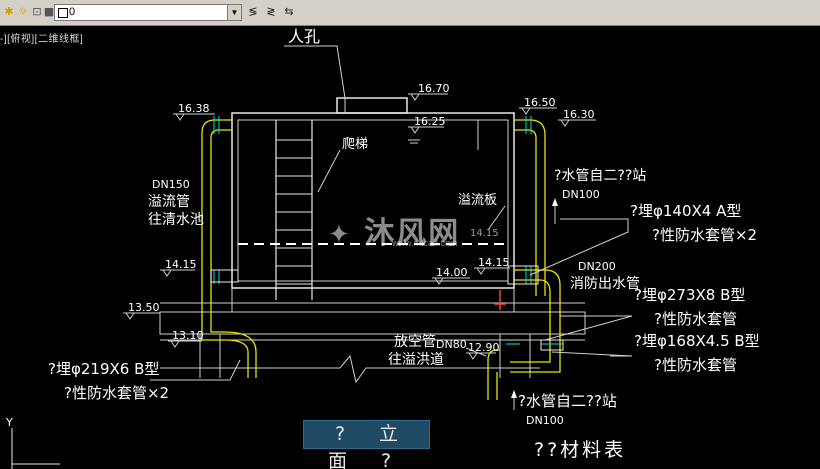  Describe the element at coordinates (493, 374) in the screenshot. I see `bottom-inlet-pipe` at that location.